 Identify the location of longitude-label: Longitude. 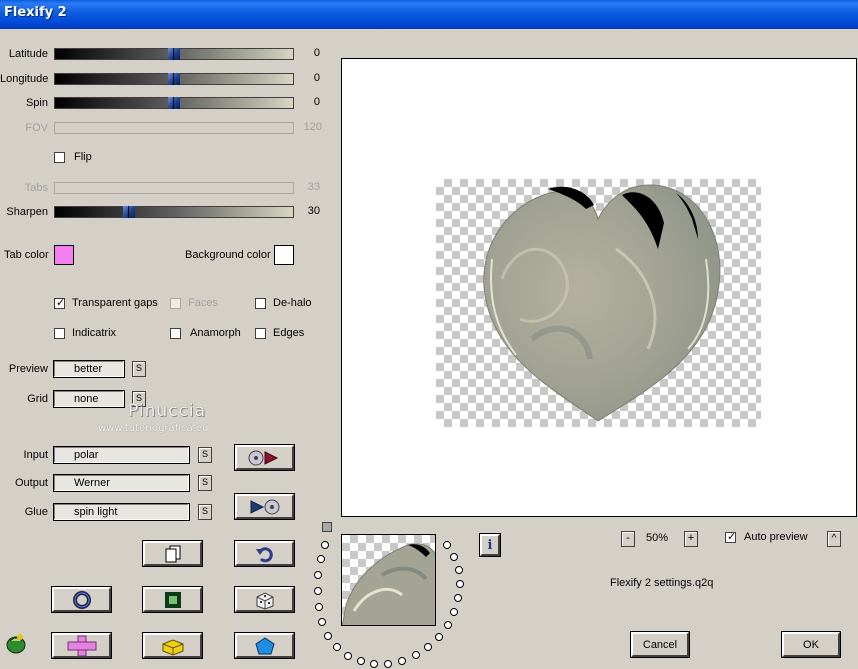
(24, 79).